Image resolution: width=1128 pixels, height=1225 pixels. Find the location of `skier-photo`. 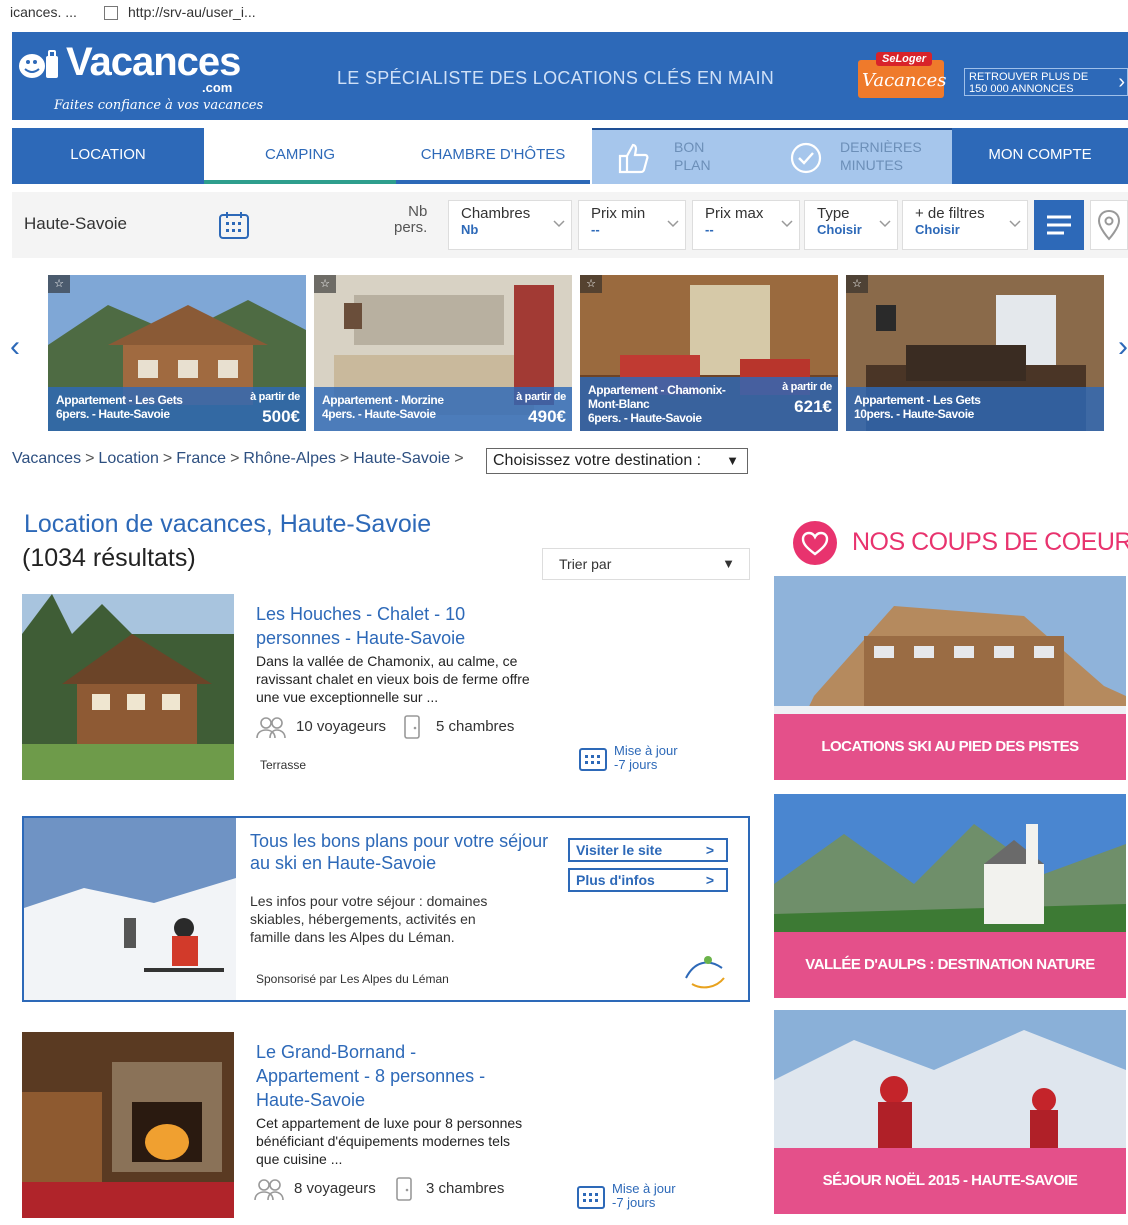

skier-photo is located at coordinates (130, 909).